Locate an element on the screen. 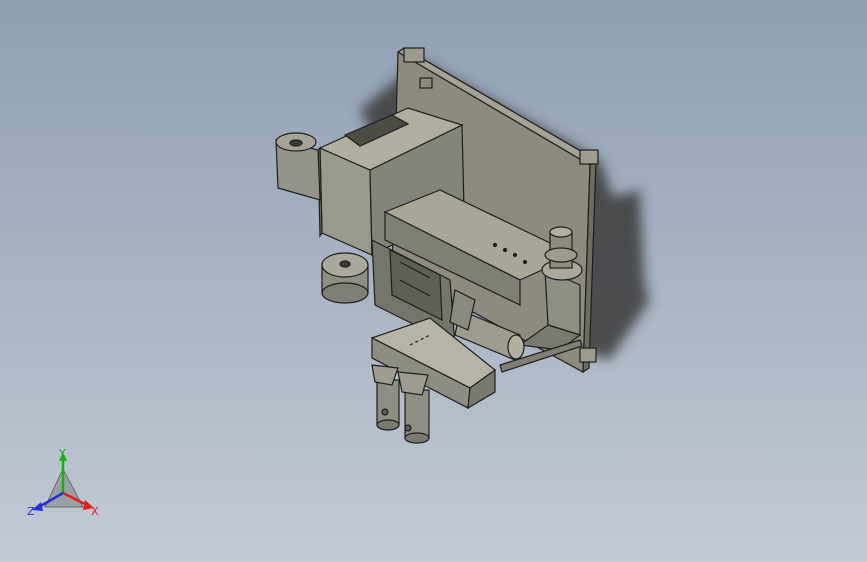 Image resolution: width=867 pixels, height=562 pixels. z-axis-label: Z is located at coordinates (31, 511).